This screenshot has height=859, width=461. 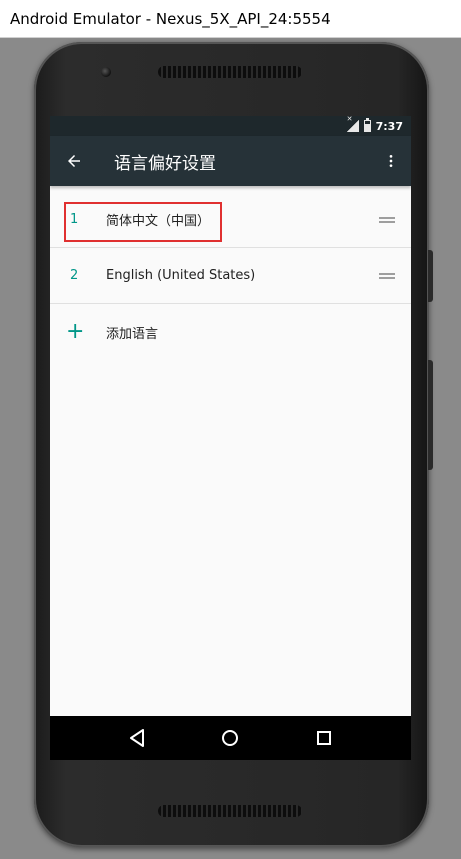 I want to click on navigation-bar, so click(x=230, y=738).